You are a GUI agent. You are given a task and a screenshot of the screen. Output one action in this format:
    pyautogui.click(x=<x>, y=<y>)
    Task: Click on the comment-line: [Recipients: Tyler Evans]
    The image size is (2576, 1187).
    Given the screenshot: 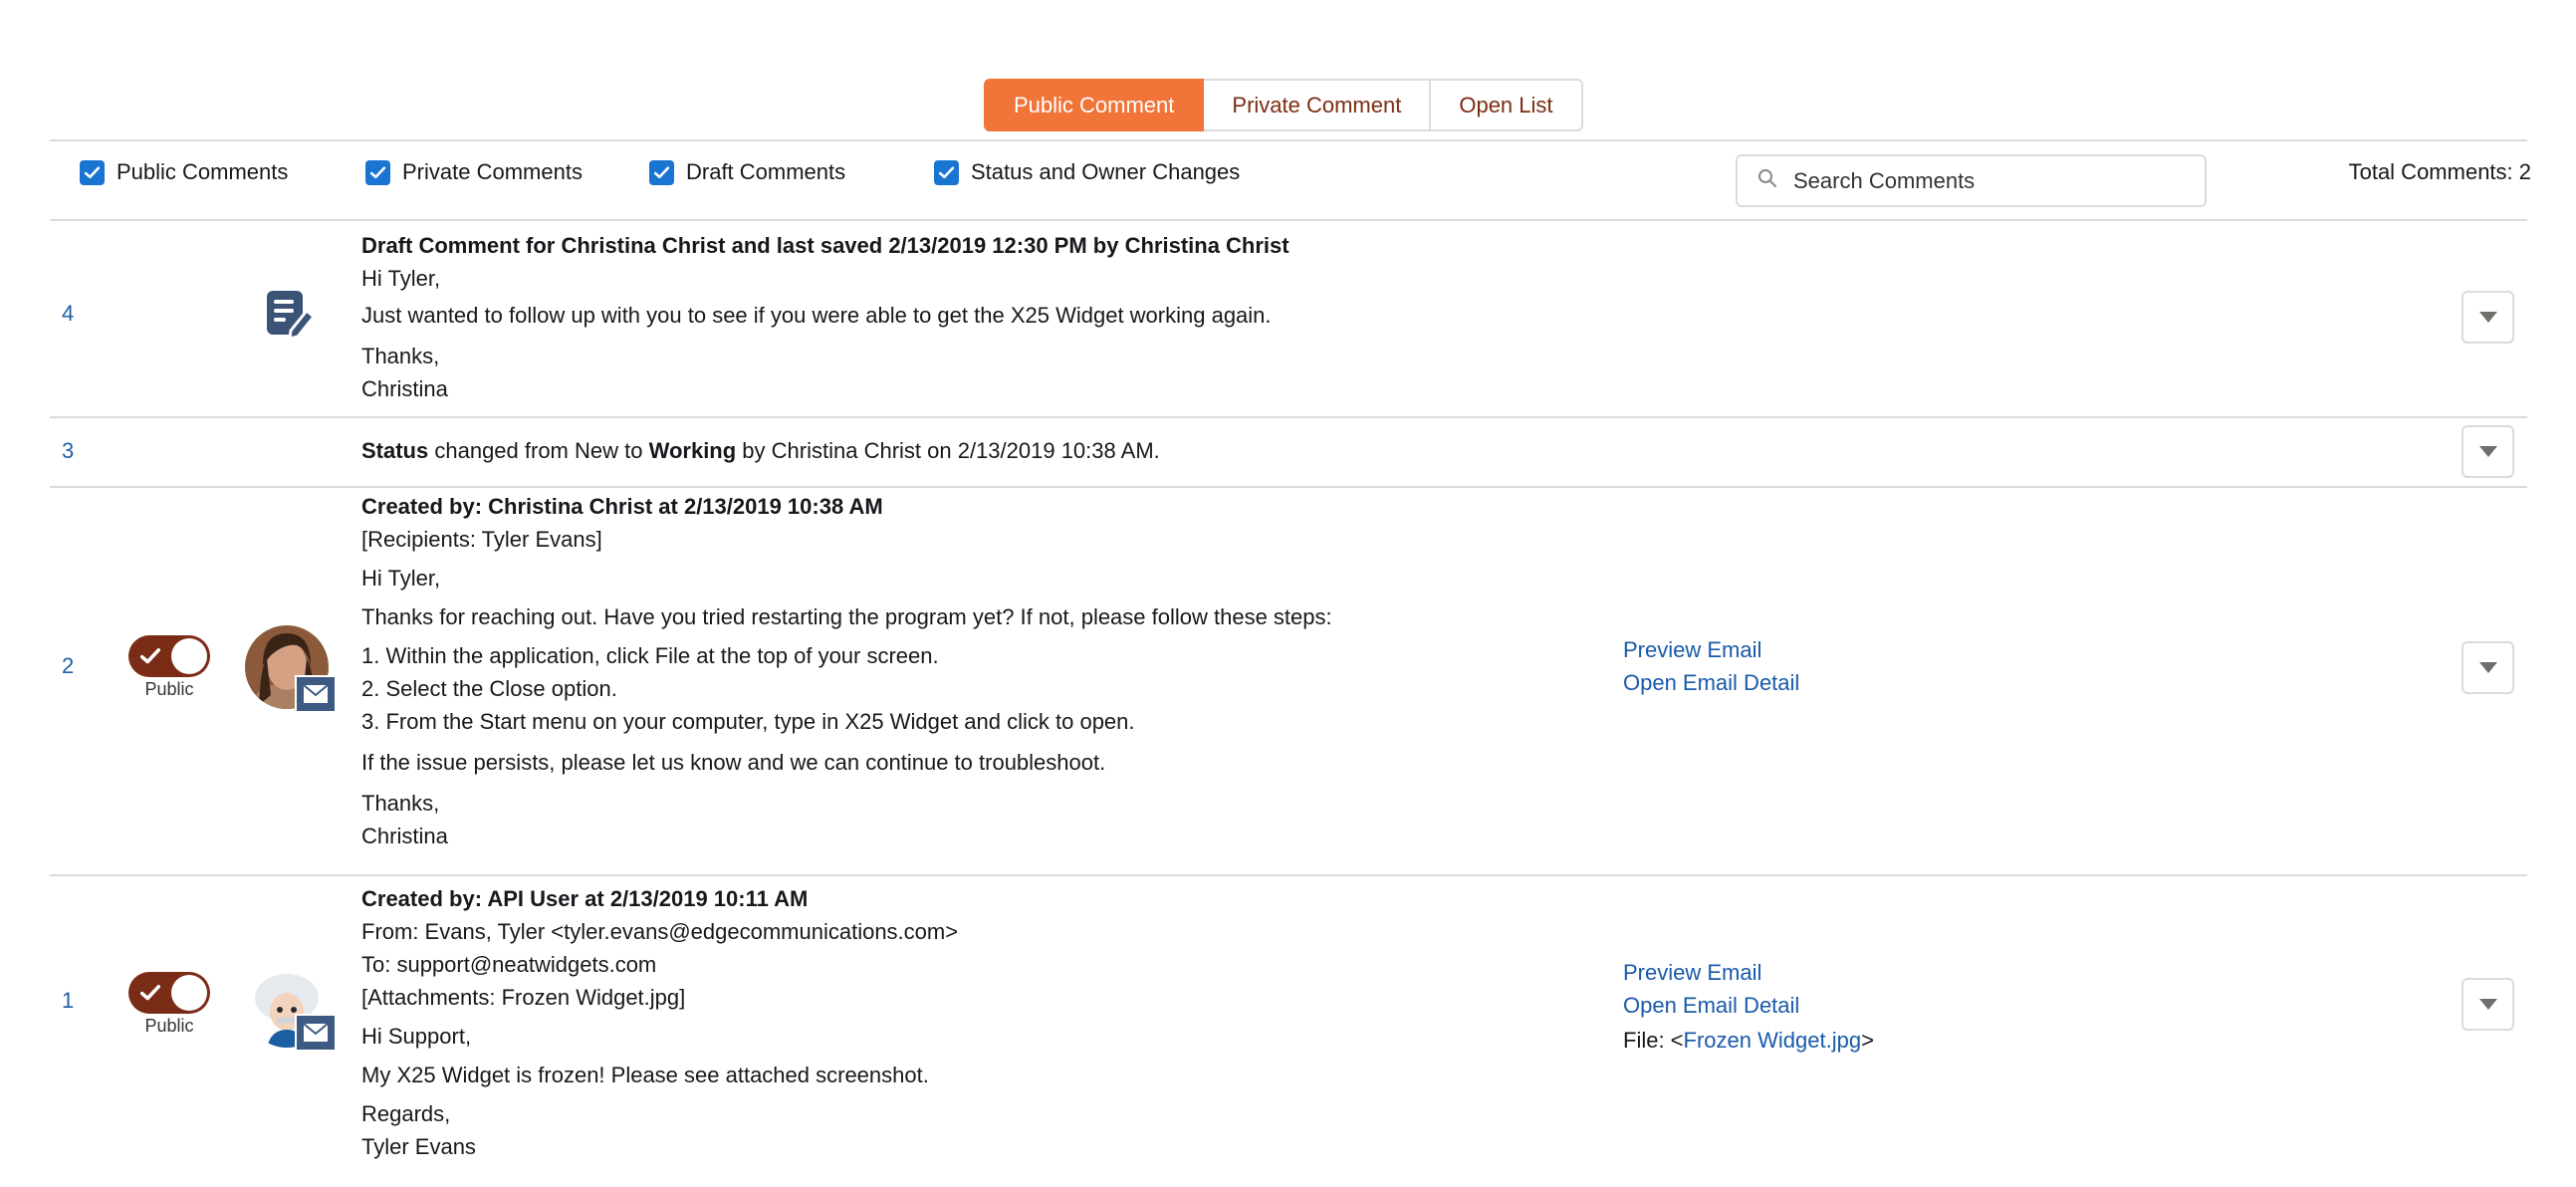 What is the action you would take?
    pyautogui.click(x=481, y=539)
    